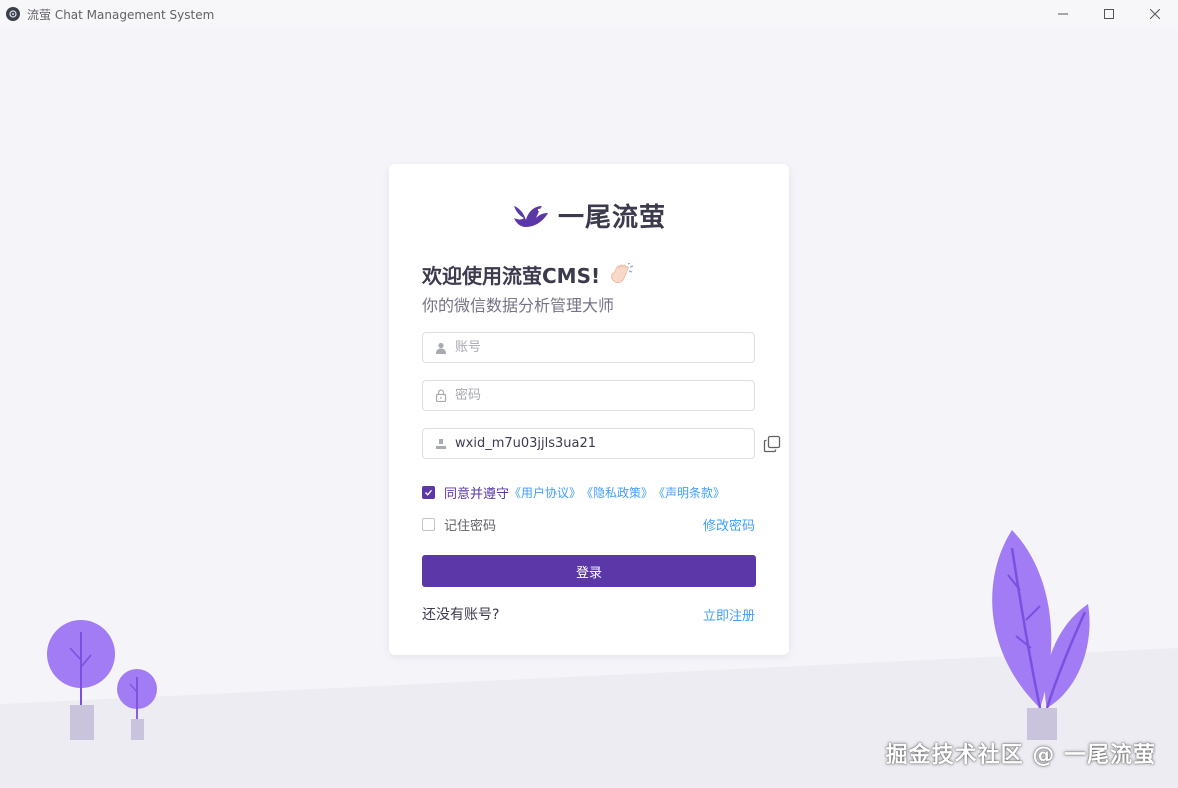  Describe the element at coordinates (589, 14) in the screenshot. I see `title-bar: 流萤 Chat Management System` at that location.